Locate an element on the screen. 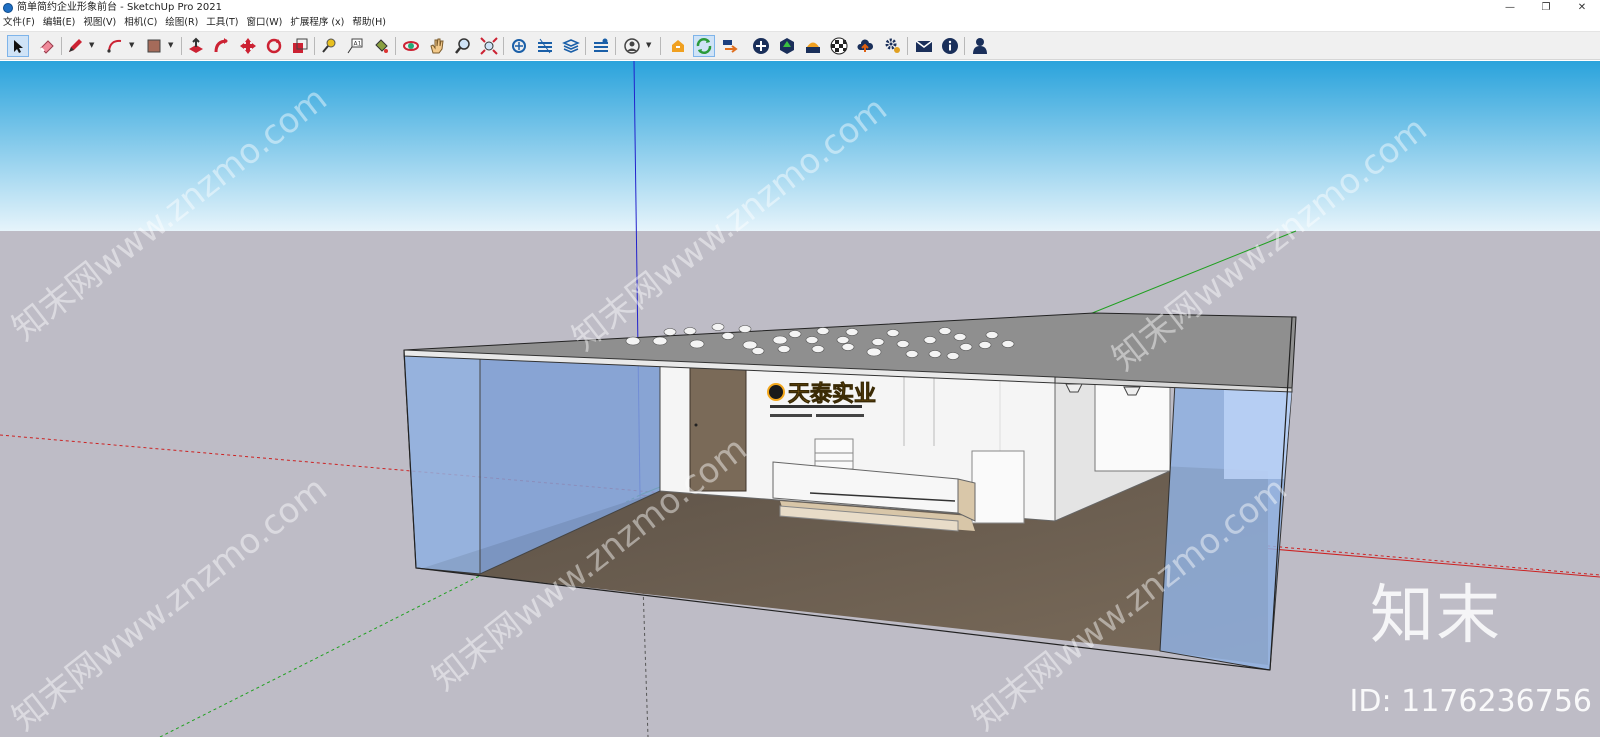 The image size is (1600, 737). select-tool-icon is located at coordinates (18, 46).